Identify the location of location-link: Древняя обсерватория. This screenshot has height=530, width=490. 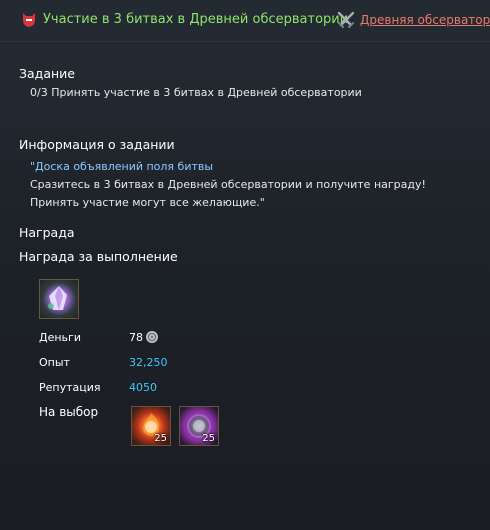
(425, 20).